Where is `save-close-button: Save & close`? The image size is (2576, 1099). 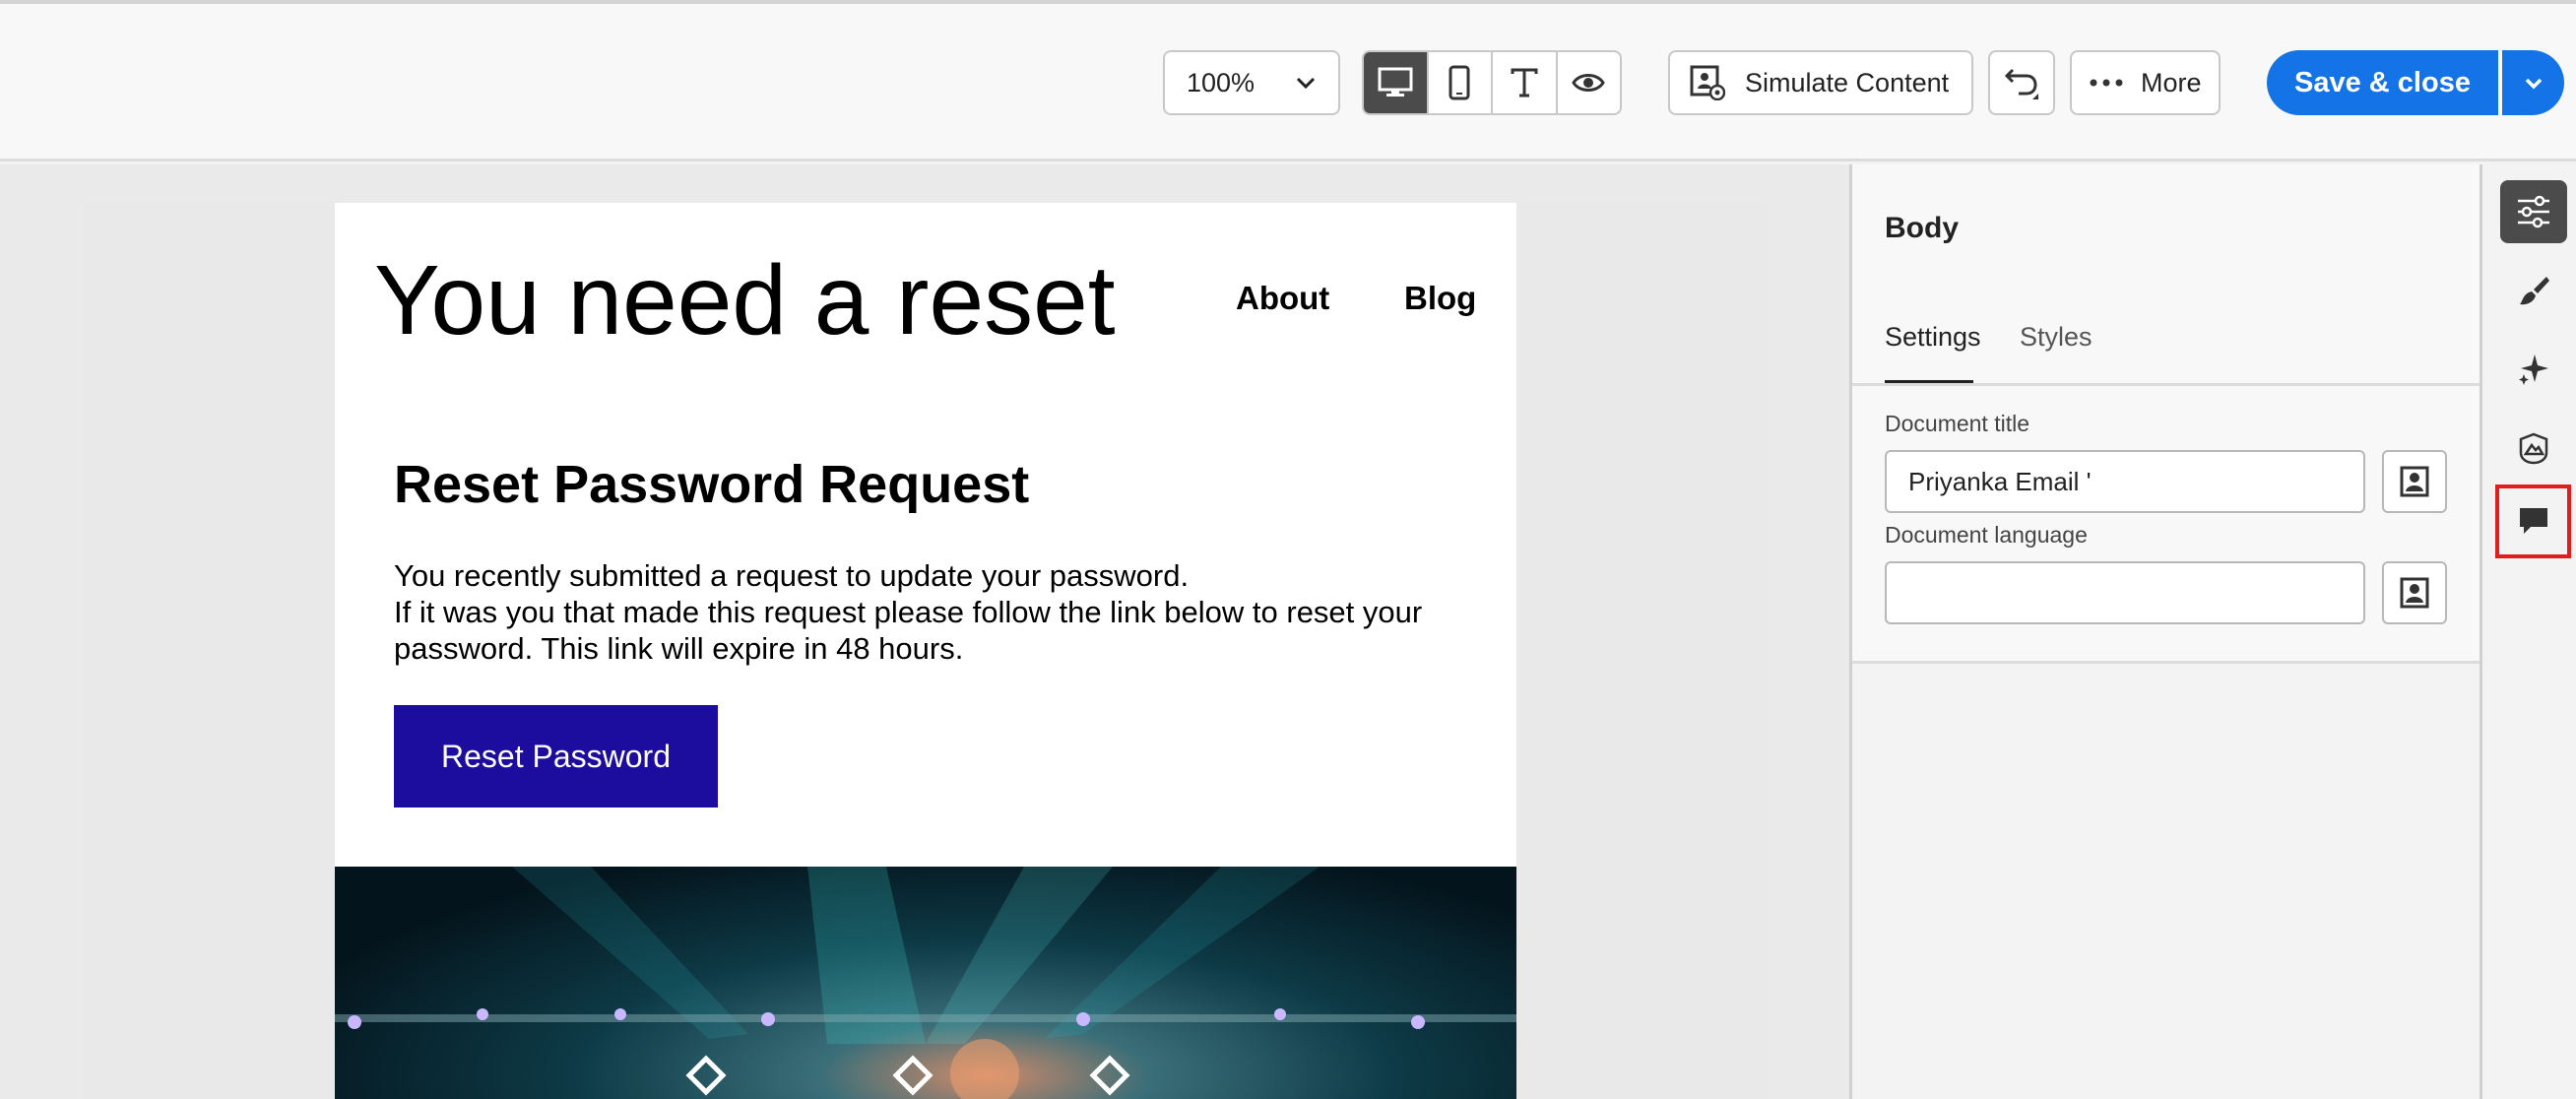
save-close-button: Save & close is located at coordinates (2382, 82).